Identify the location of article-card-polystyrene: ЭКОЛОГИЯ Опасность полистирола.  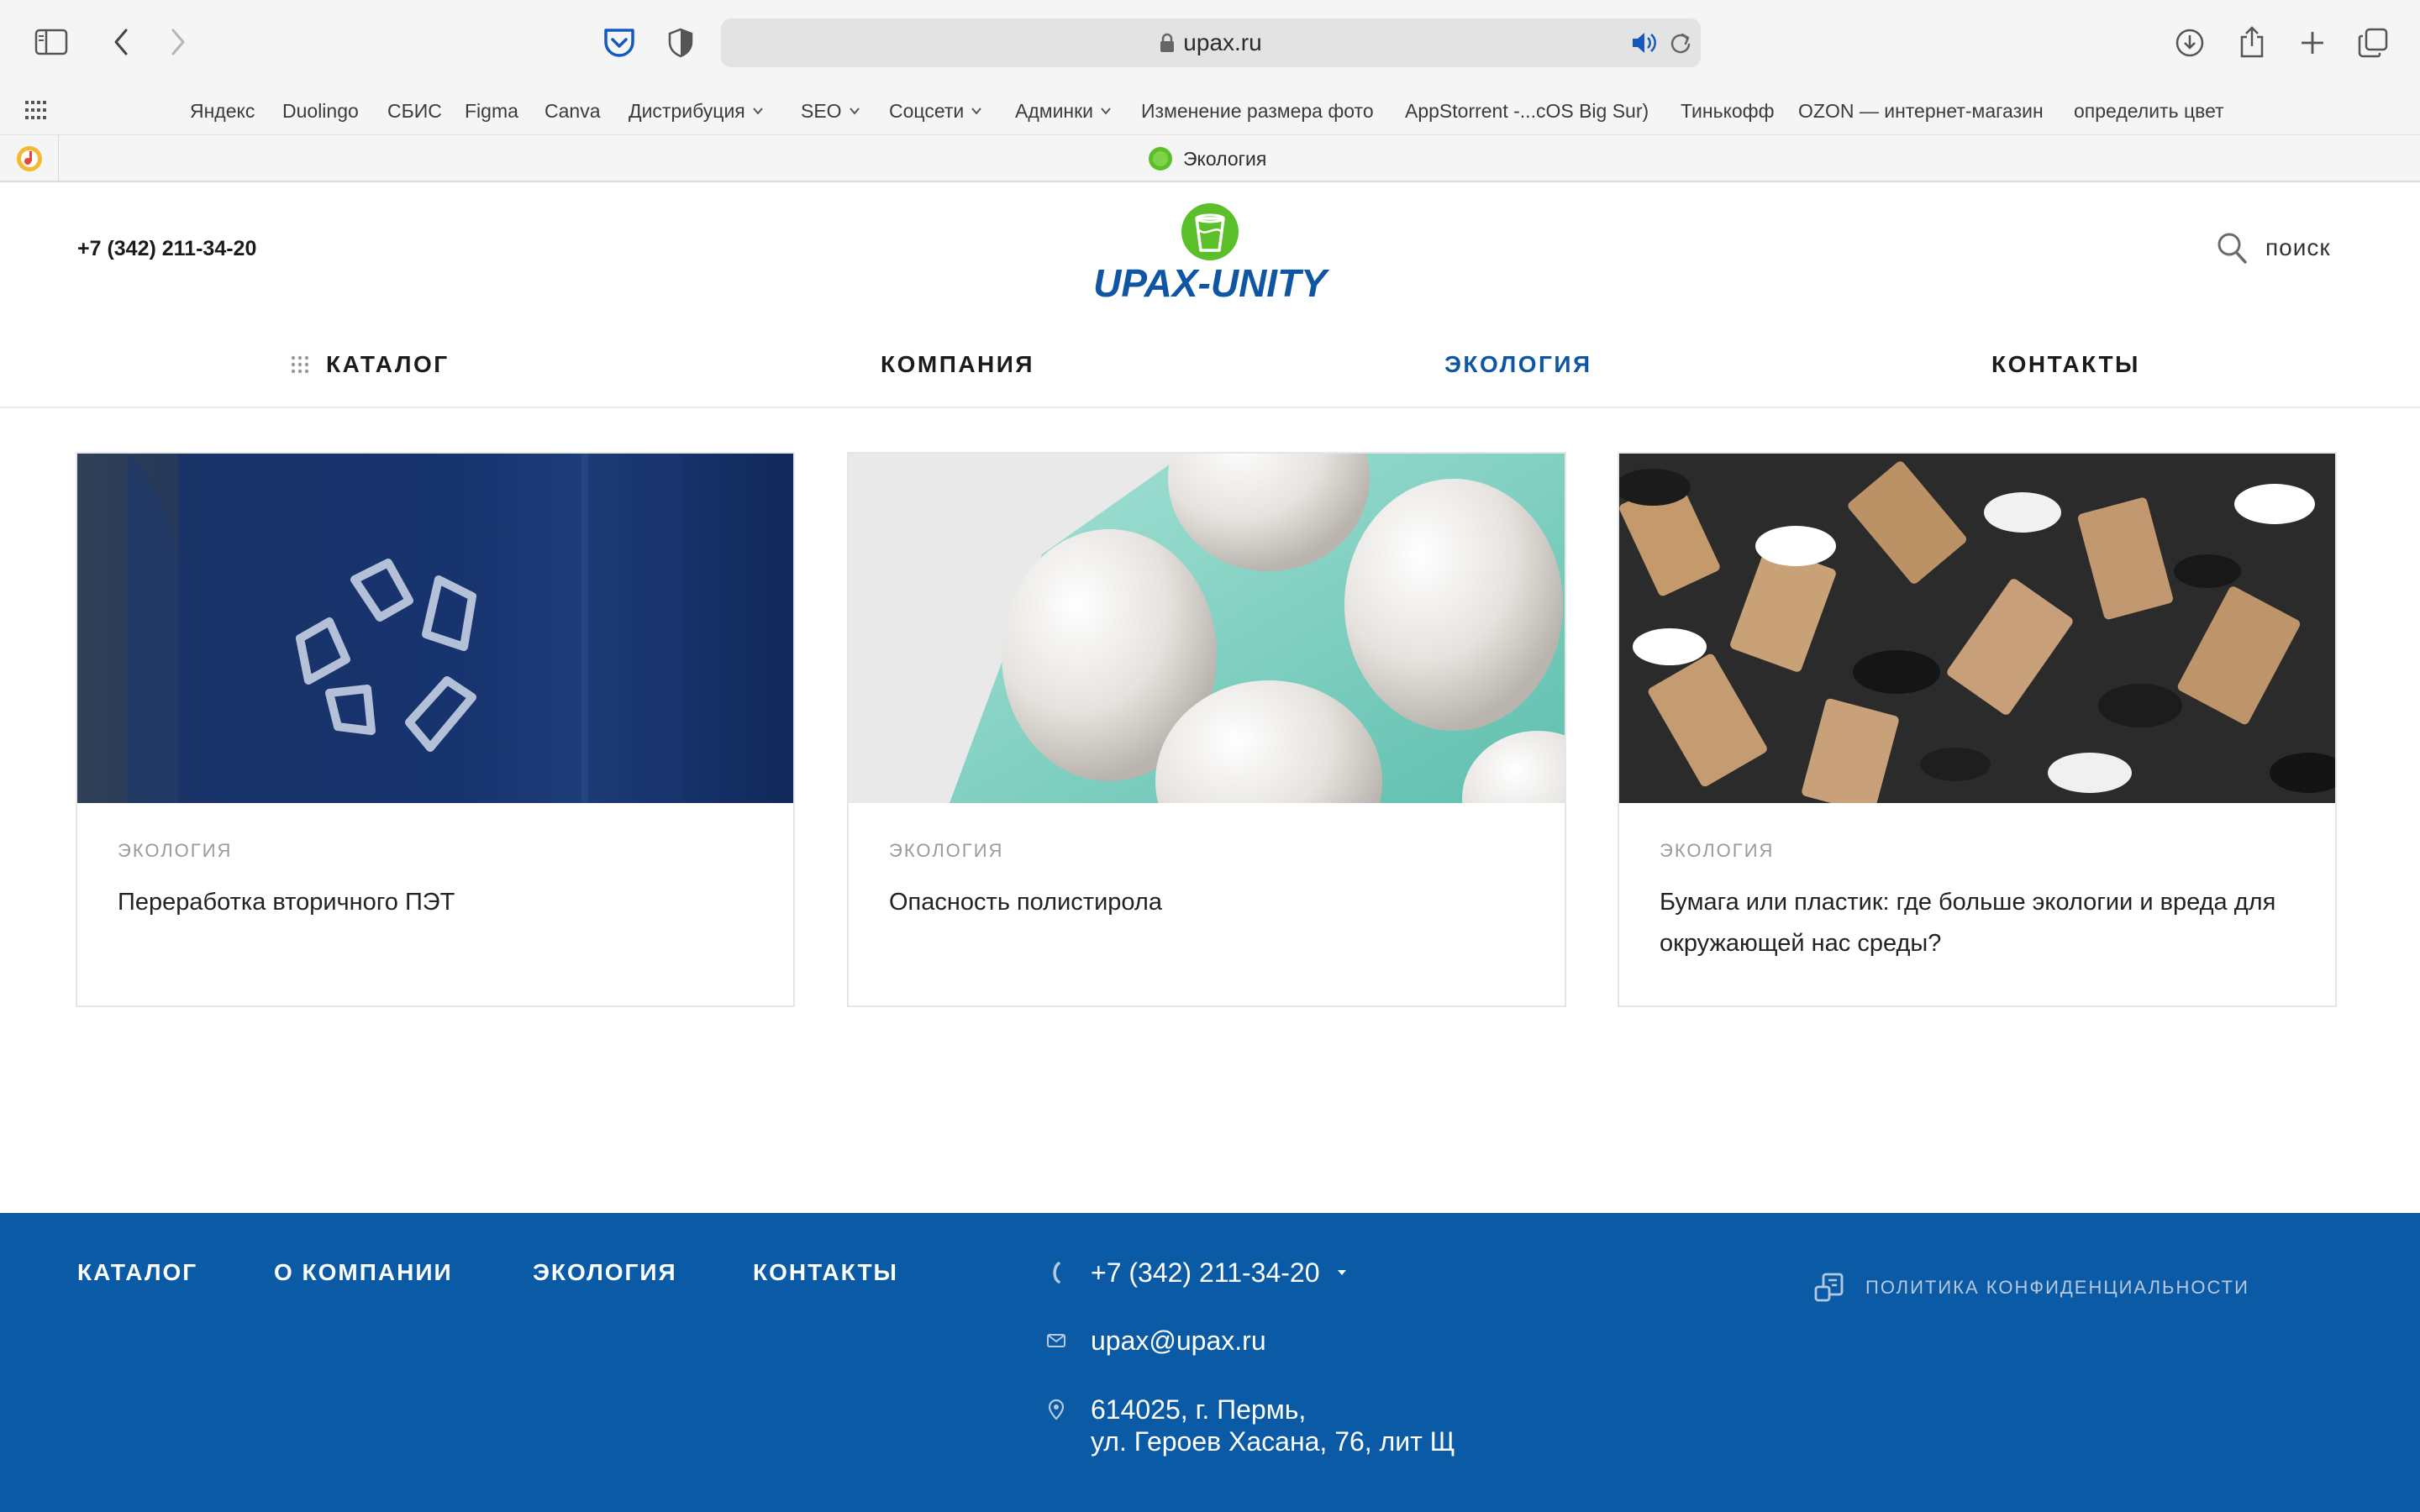
(1206, 729).